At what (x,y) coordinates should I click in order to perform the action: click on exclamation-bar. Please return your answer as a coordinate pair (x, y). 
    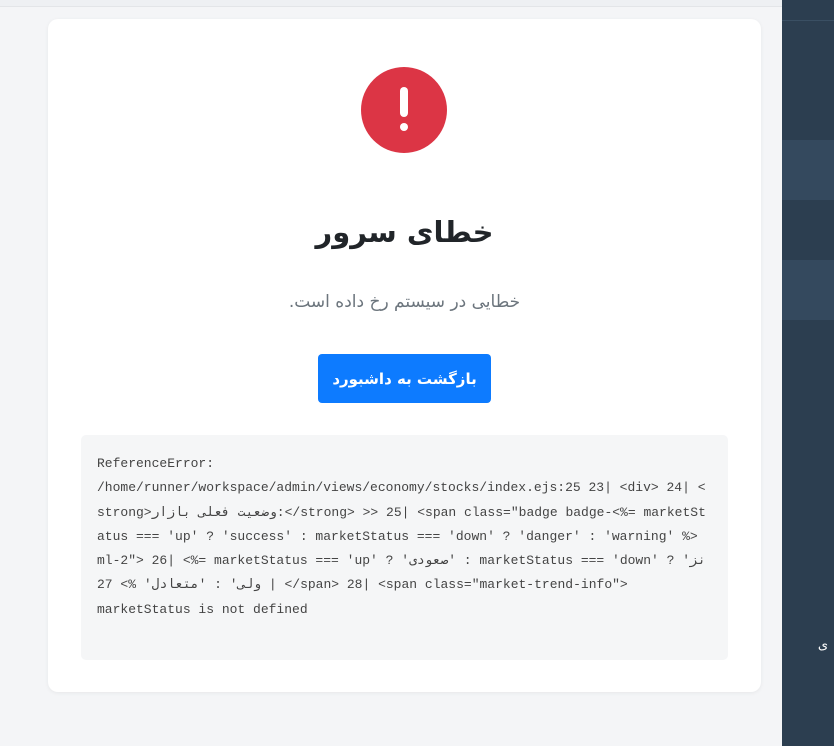
    Looking at the image, I should click on (404, 102).